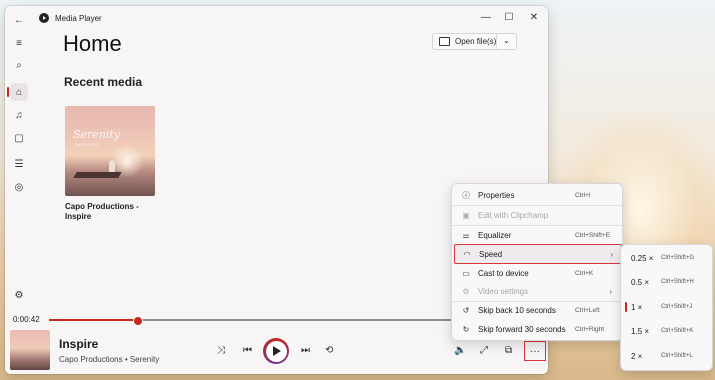 This screenshot has height=380, width=715. What do you see at coordinates (466, 215) in the screenshot?
I see `clipchamp-icon: ▣` at bounding box center [466, 215].